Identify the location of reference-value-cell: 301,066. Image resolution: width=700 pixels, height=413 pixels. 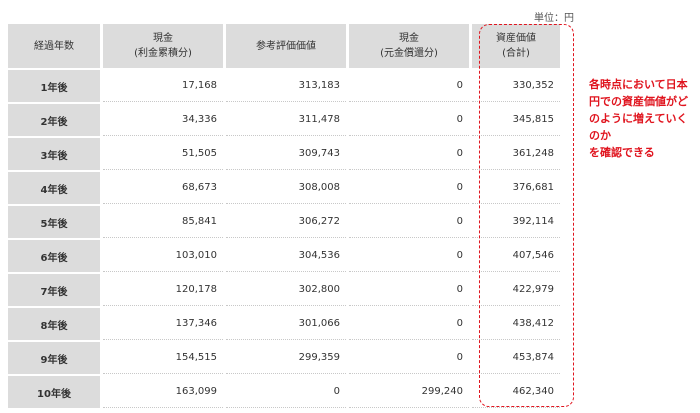
(286, 324).